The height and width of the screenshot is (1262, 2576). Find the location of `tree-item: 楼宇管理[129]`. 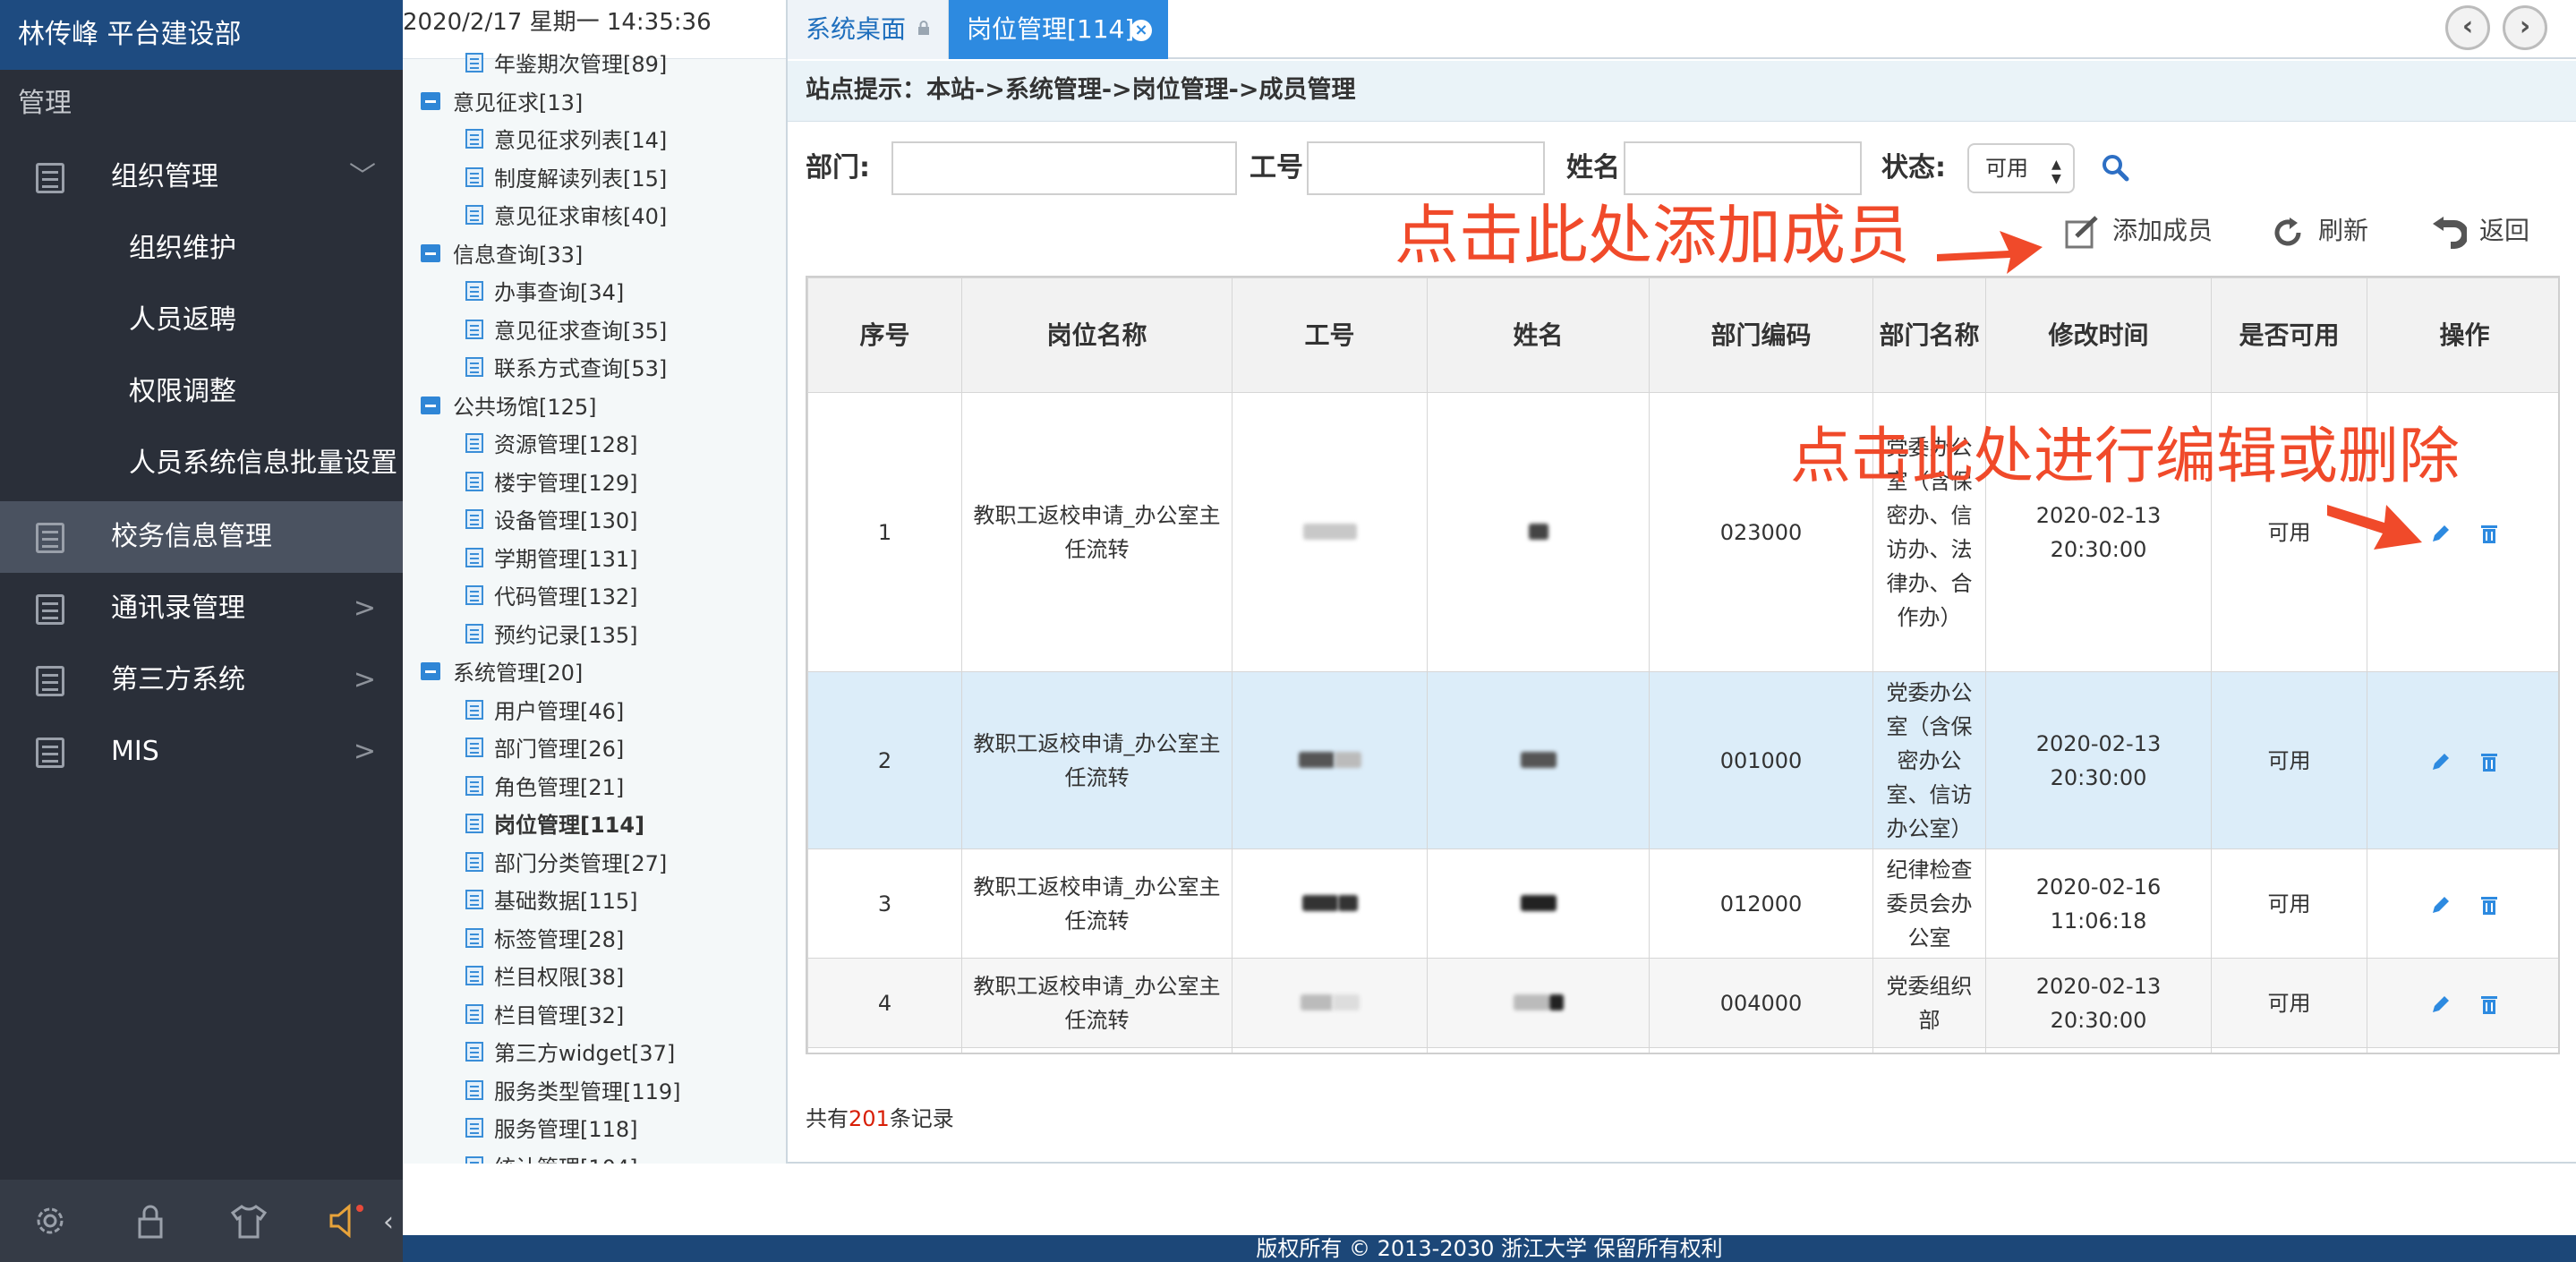

tree-item: 楼宇管理[129] is located at coordinates (551, 483).